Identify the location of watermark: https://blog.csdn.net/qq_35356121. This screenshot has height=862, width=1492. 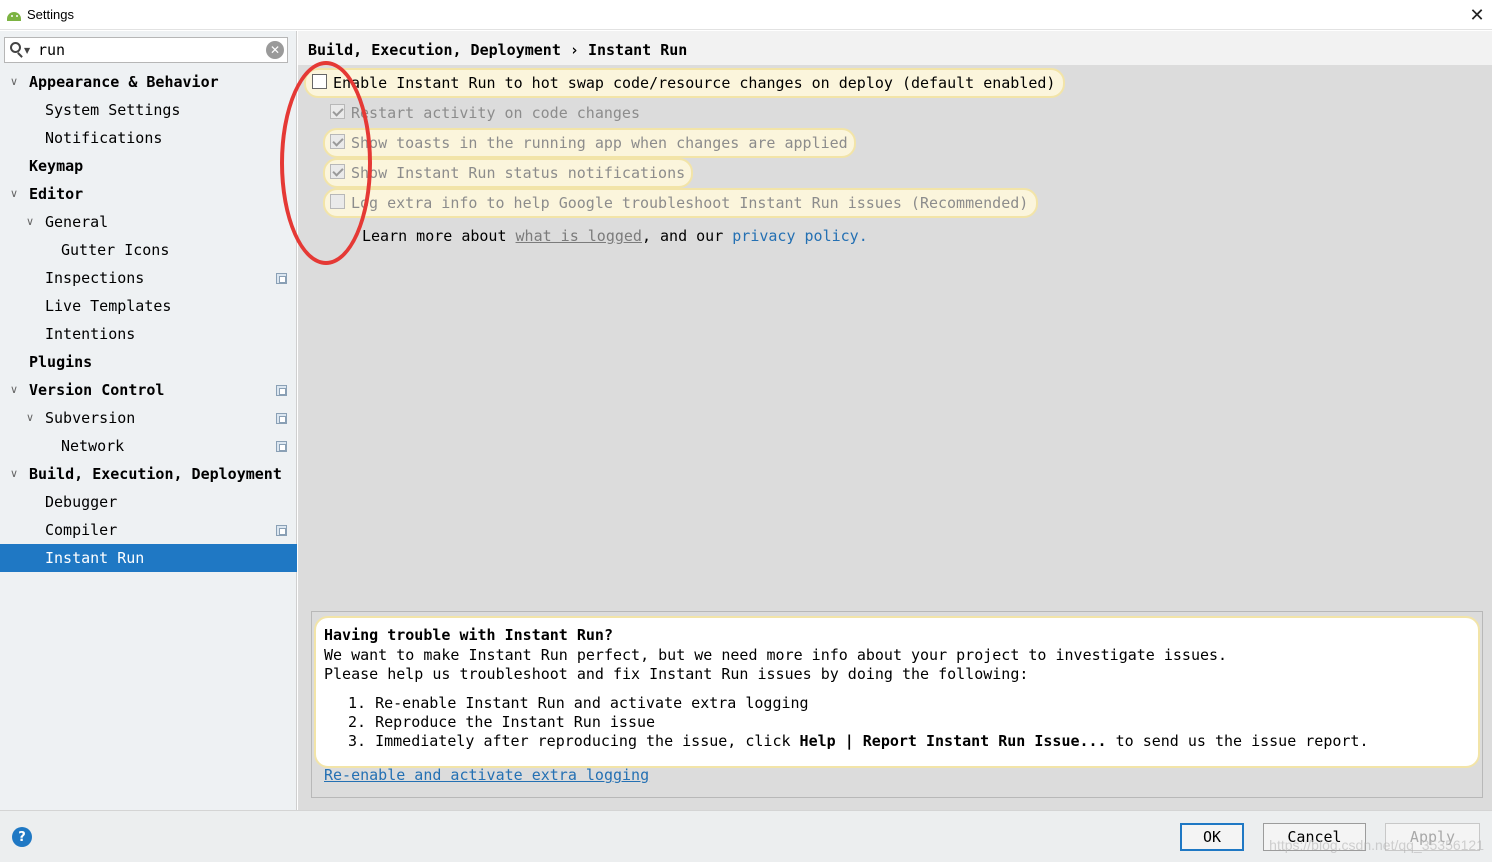
(1376, 845).